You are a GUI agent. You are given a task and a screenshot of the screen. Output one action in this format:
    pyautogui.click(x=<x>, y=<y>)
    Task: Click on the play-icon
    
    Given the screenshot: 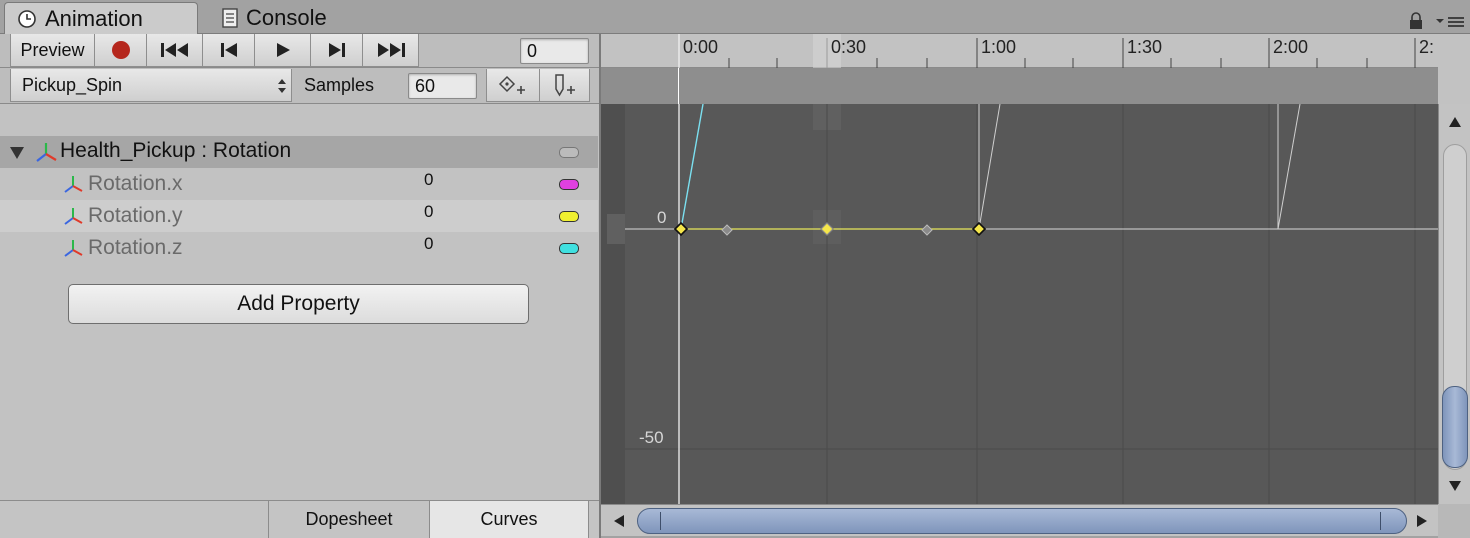 What is the action you would take?
    pyautogui.click(x=283, y=50)
    